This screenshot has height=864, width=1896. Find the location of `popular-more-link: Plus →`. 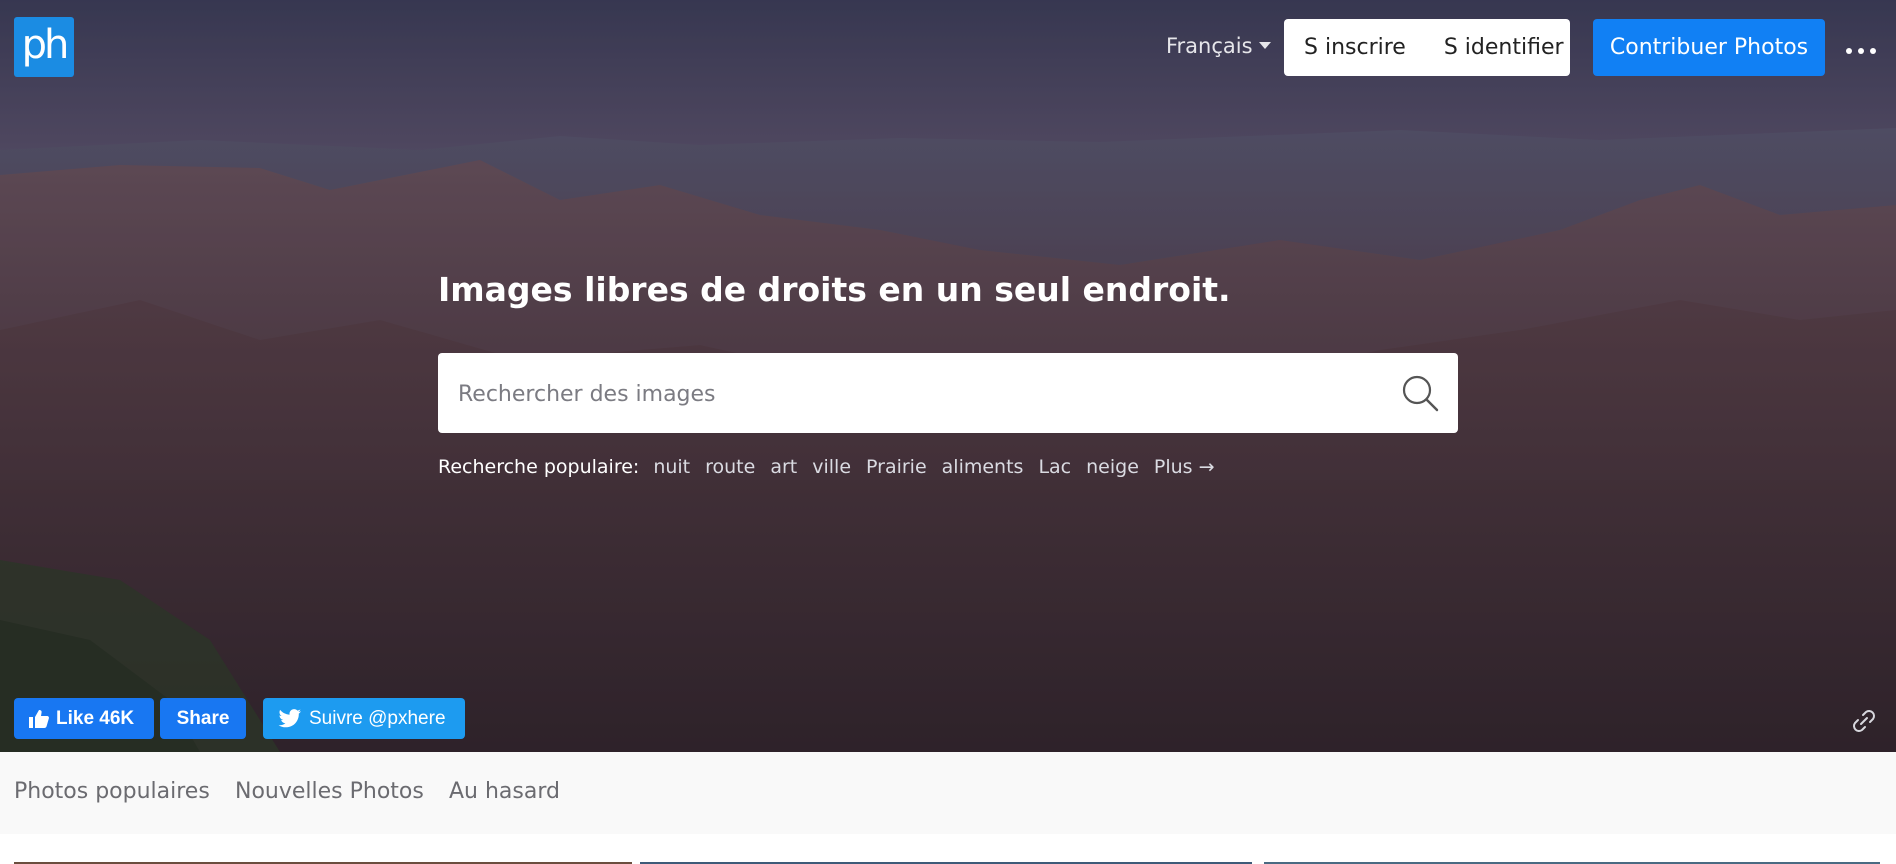

popular-more-link: Plus → is located at coordinates (1184, 467).